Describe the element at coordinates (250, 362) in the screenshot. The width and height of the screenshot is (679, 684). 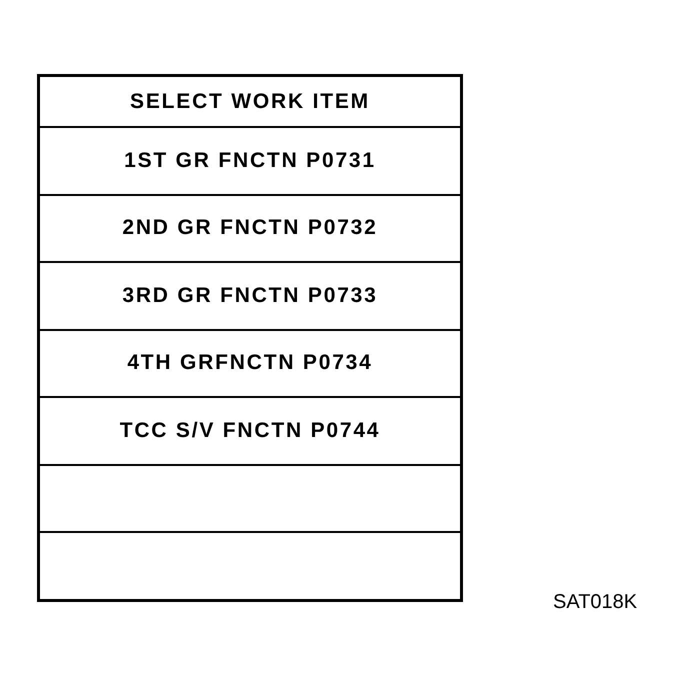
I see `menu-item: 4TH GRFNCTN P0734` at that location.